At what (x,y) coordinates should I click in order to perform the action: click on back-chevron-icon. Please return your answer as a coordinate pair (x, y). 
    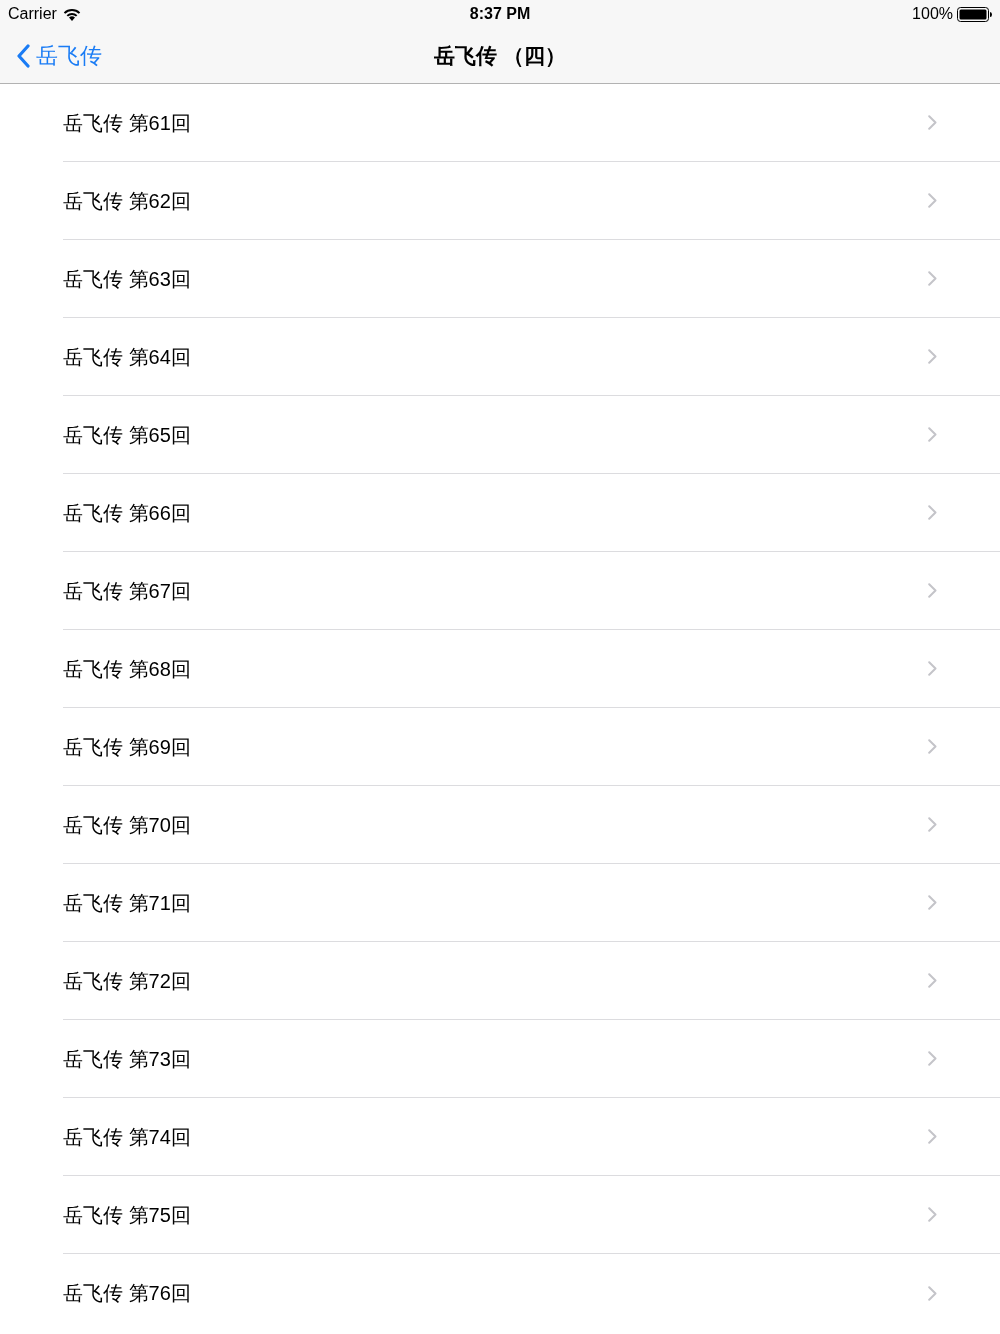
    Looking at the image, I should click on (23, 55).